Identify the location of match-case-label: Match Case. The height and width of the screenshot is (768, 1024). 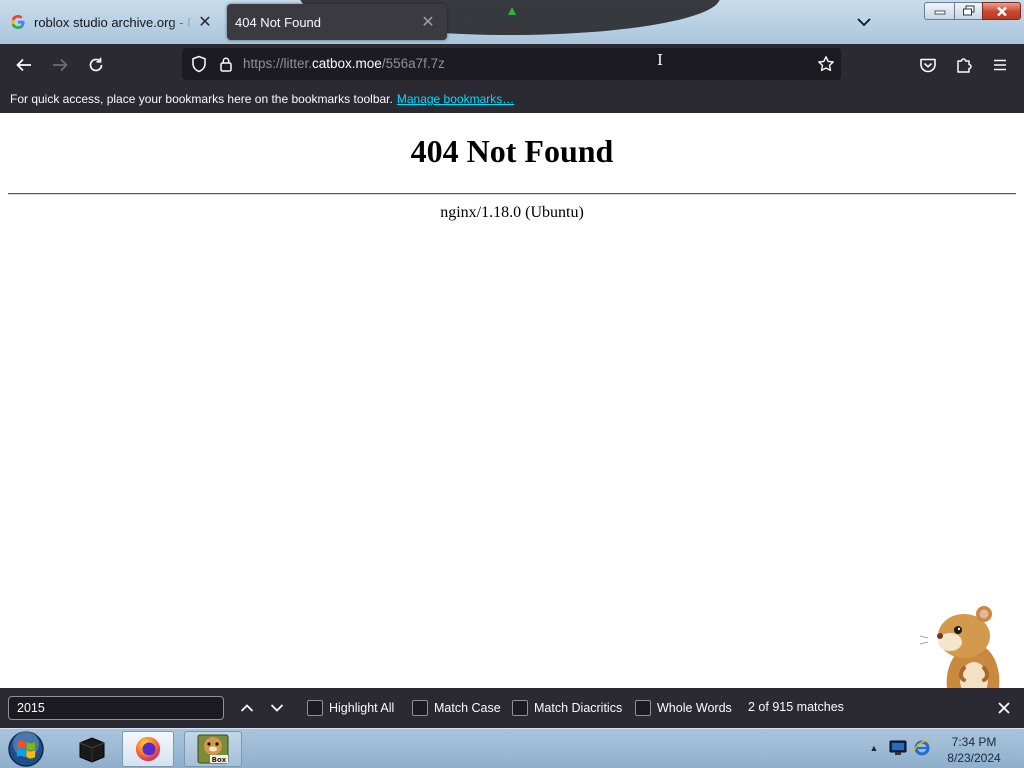
(467, 708).